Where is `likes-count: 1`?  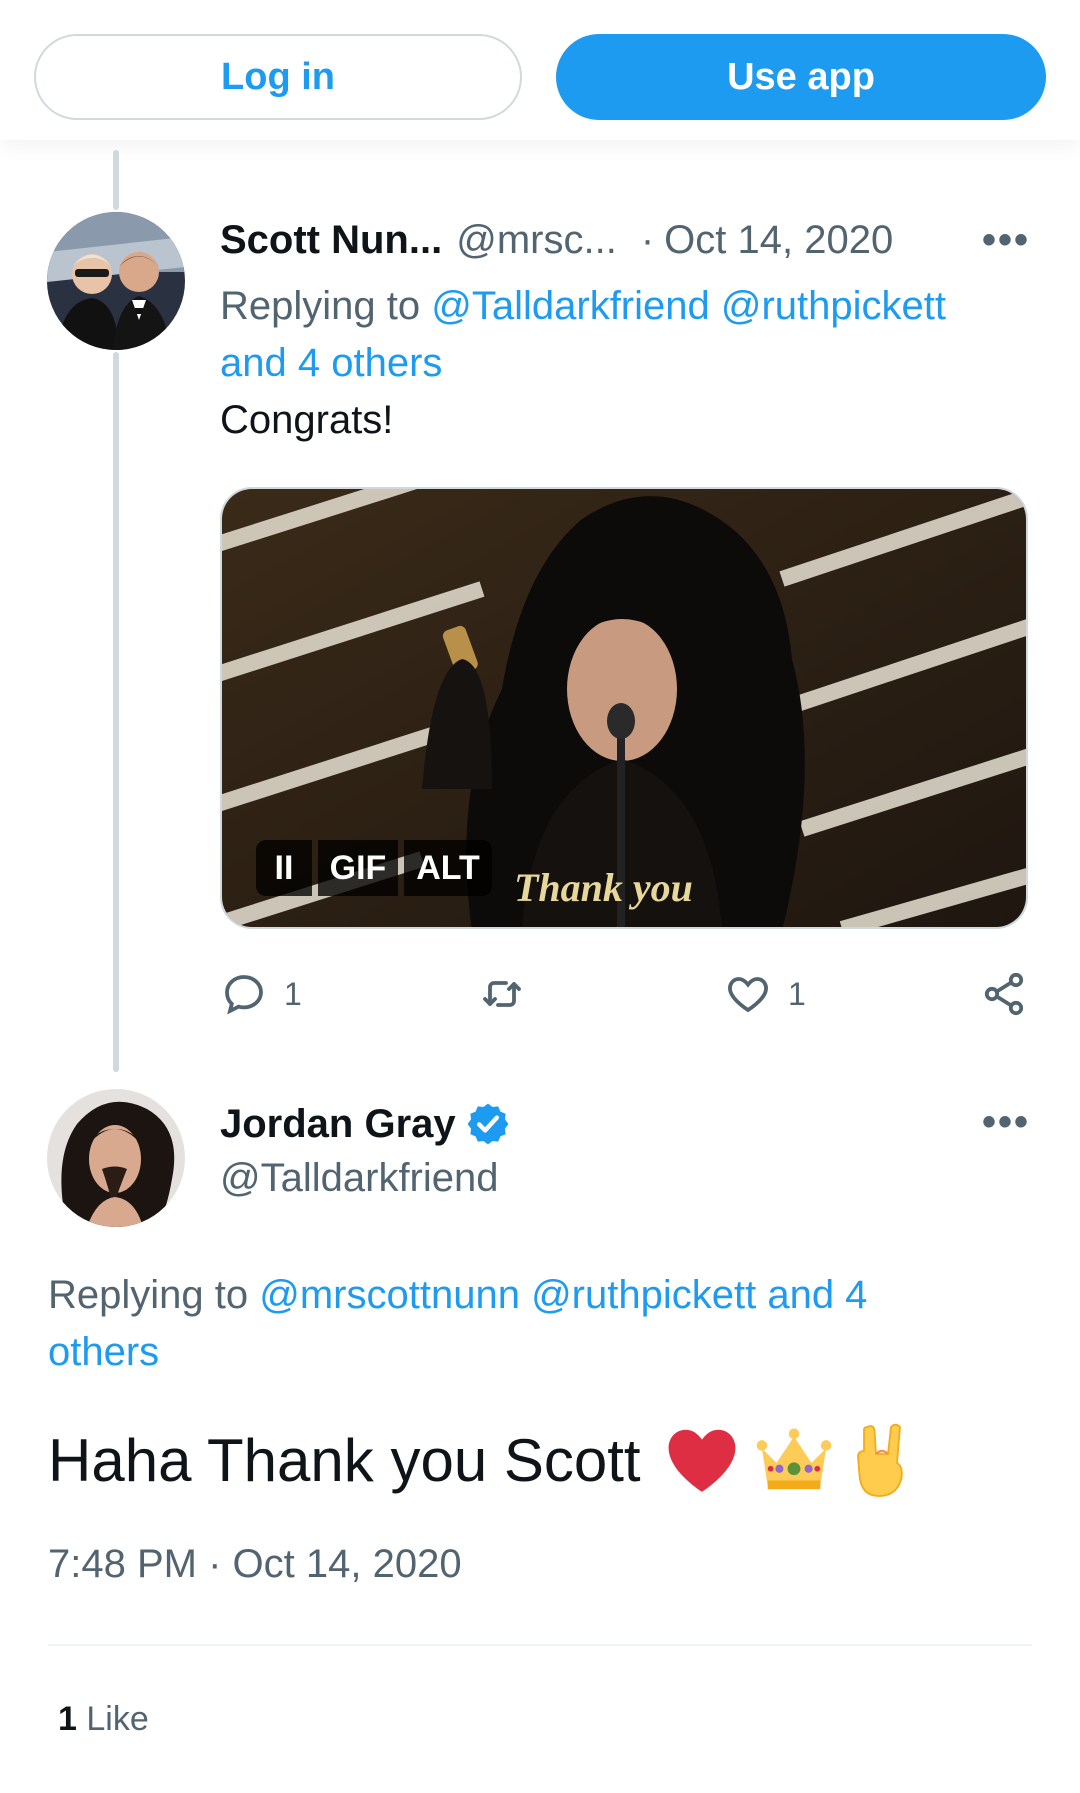
likes-count: 1 is located at coordinates (67, 1719).